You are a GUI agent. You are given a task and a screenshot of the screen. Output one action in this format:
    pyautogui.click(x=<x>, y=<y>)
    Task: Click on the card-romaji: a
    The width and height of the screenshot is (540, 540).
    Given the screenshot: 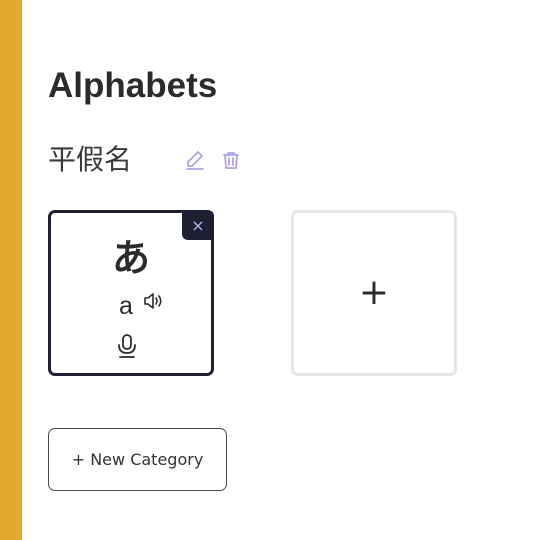 What is the action you would take?
    pyautogui.click(x=126, y=305)
    